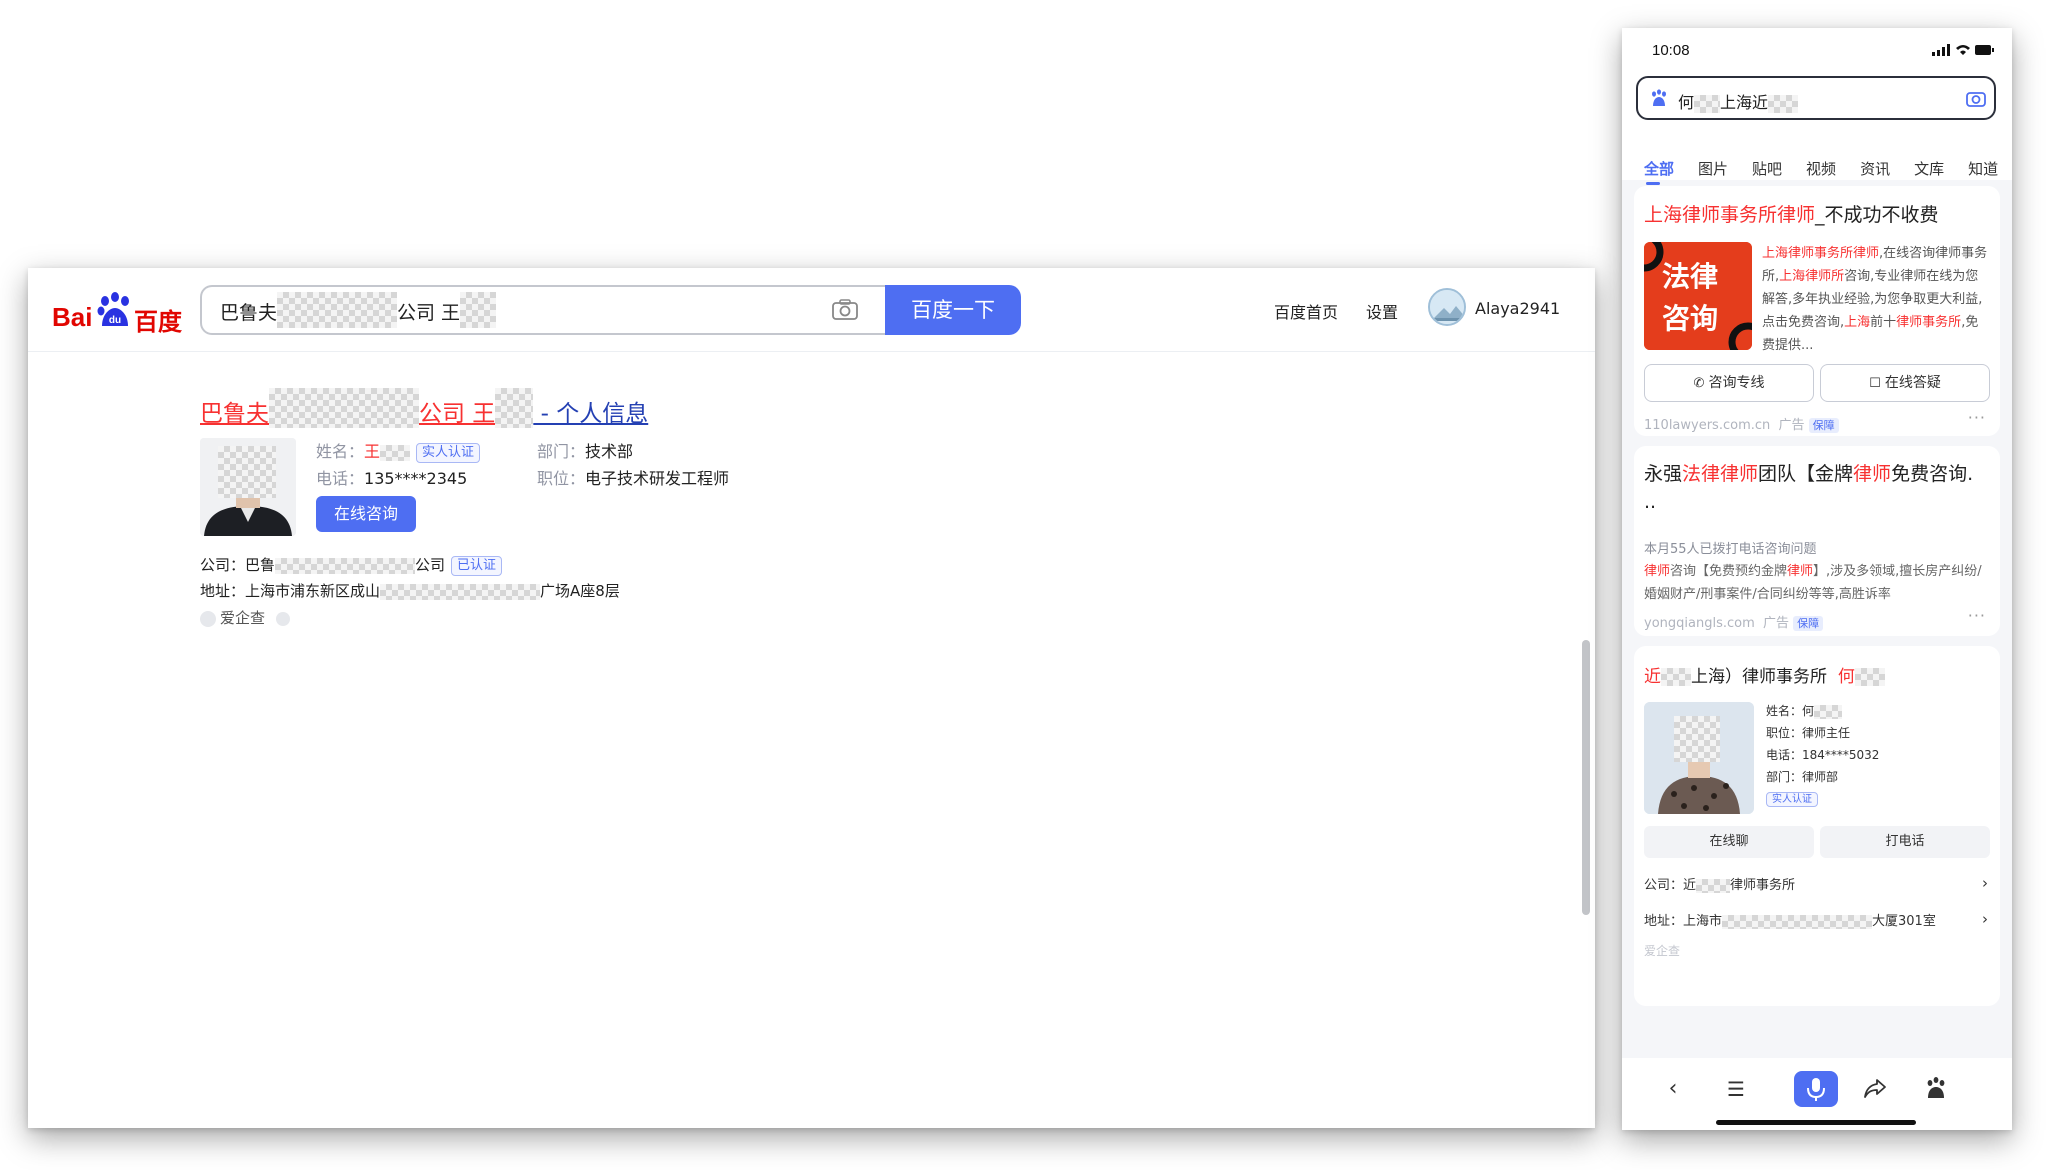 The image size is (2055, 1170). What do you see at coordinates (1650, 502) in the screenshot?
I see `text-segment: ..` at bounding box center [1650, 502].